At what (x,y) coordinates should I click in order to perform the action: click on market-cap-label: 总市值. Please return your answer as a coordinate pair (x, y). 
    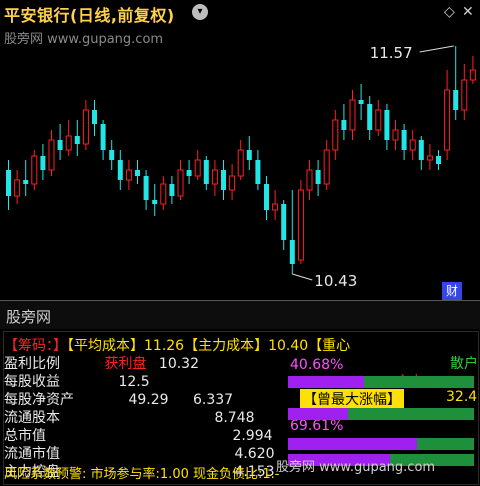
    Looking at the image, I should click on (25, 436).